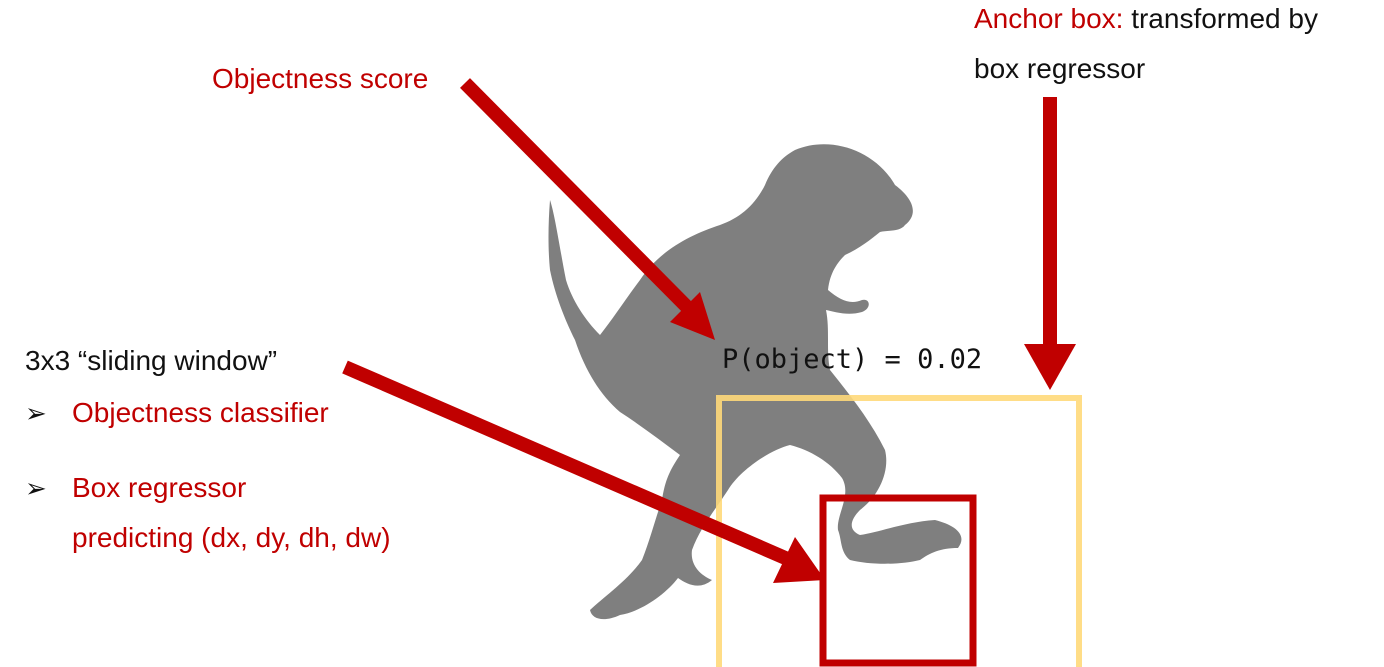 The image size is (1384, 667). Describe the element at coordinates (1049, 18) in the screenshot. I see `anchor-box-label-prefix: Anchor box:` at that location.